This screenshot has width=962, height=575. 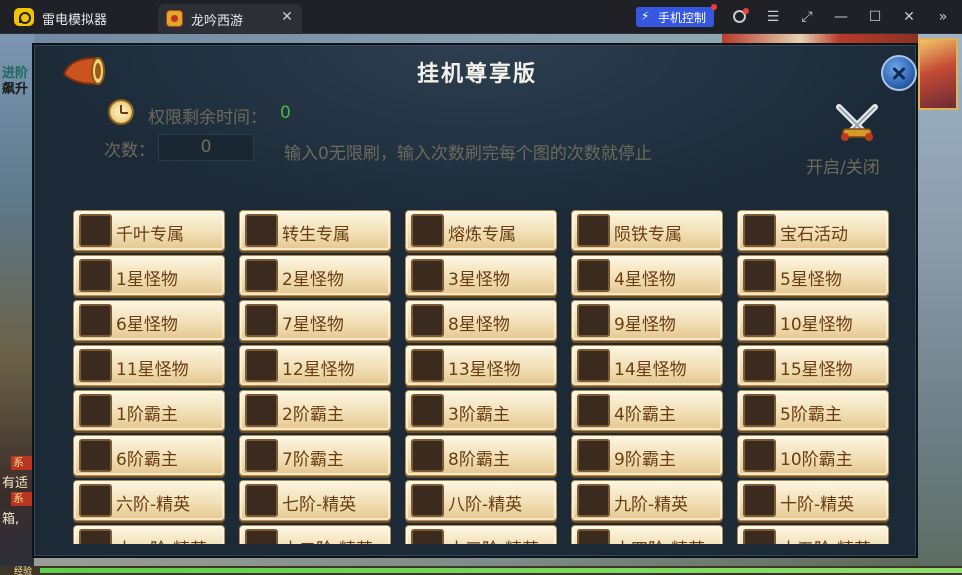 What do you see at coordinates (813, 230) in the screenshot?
I see `option-button: 宝石活动` at bounding box center [813, 230].